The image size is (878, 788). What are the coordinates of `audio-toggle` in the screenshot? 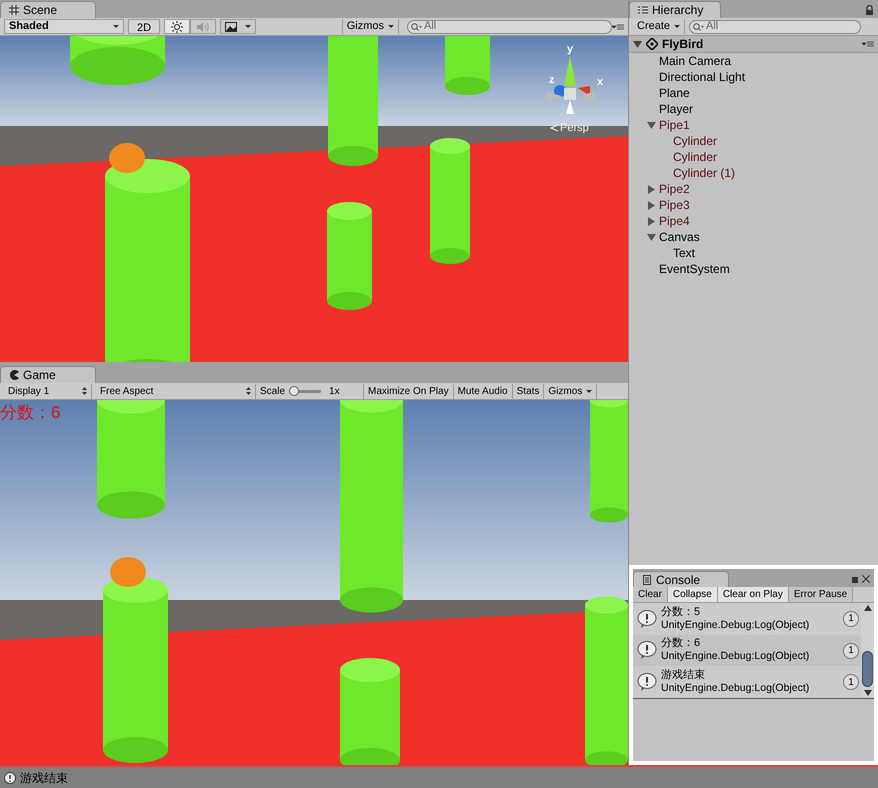 It's located at (203, 26).